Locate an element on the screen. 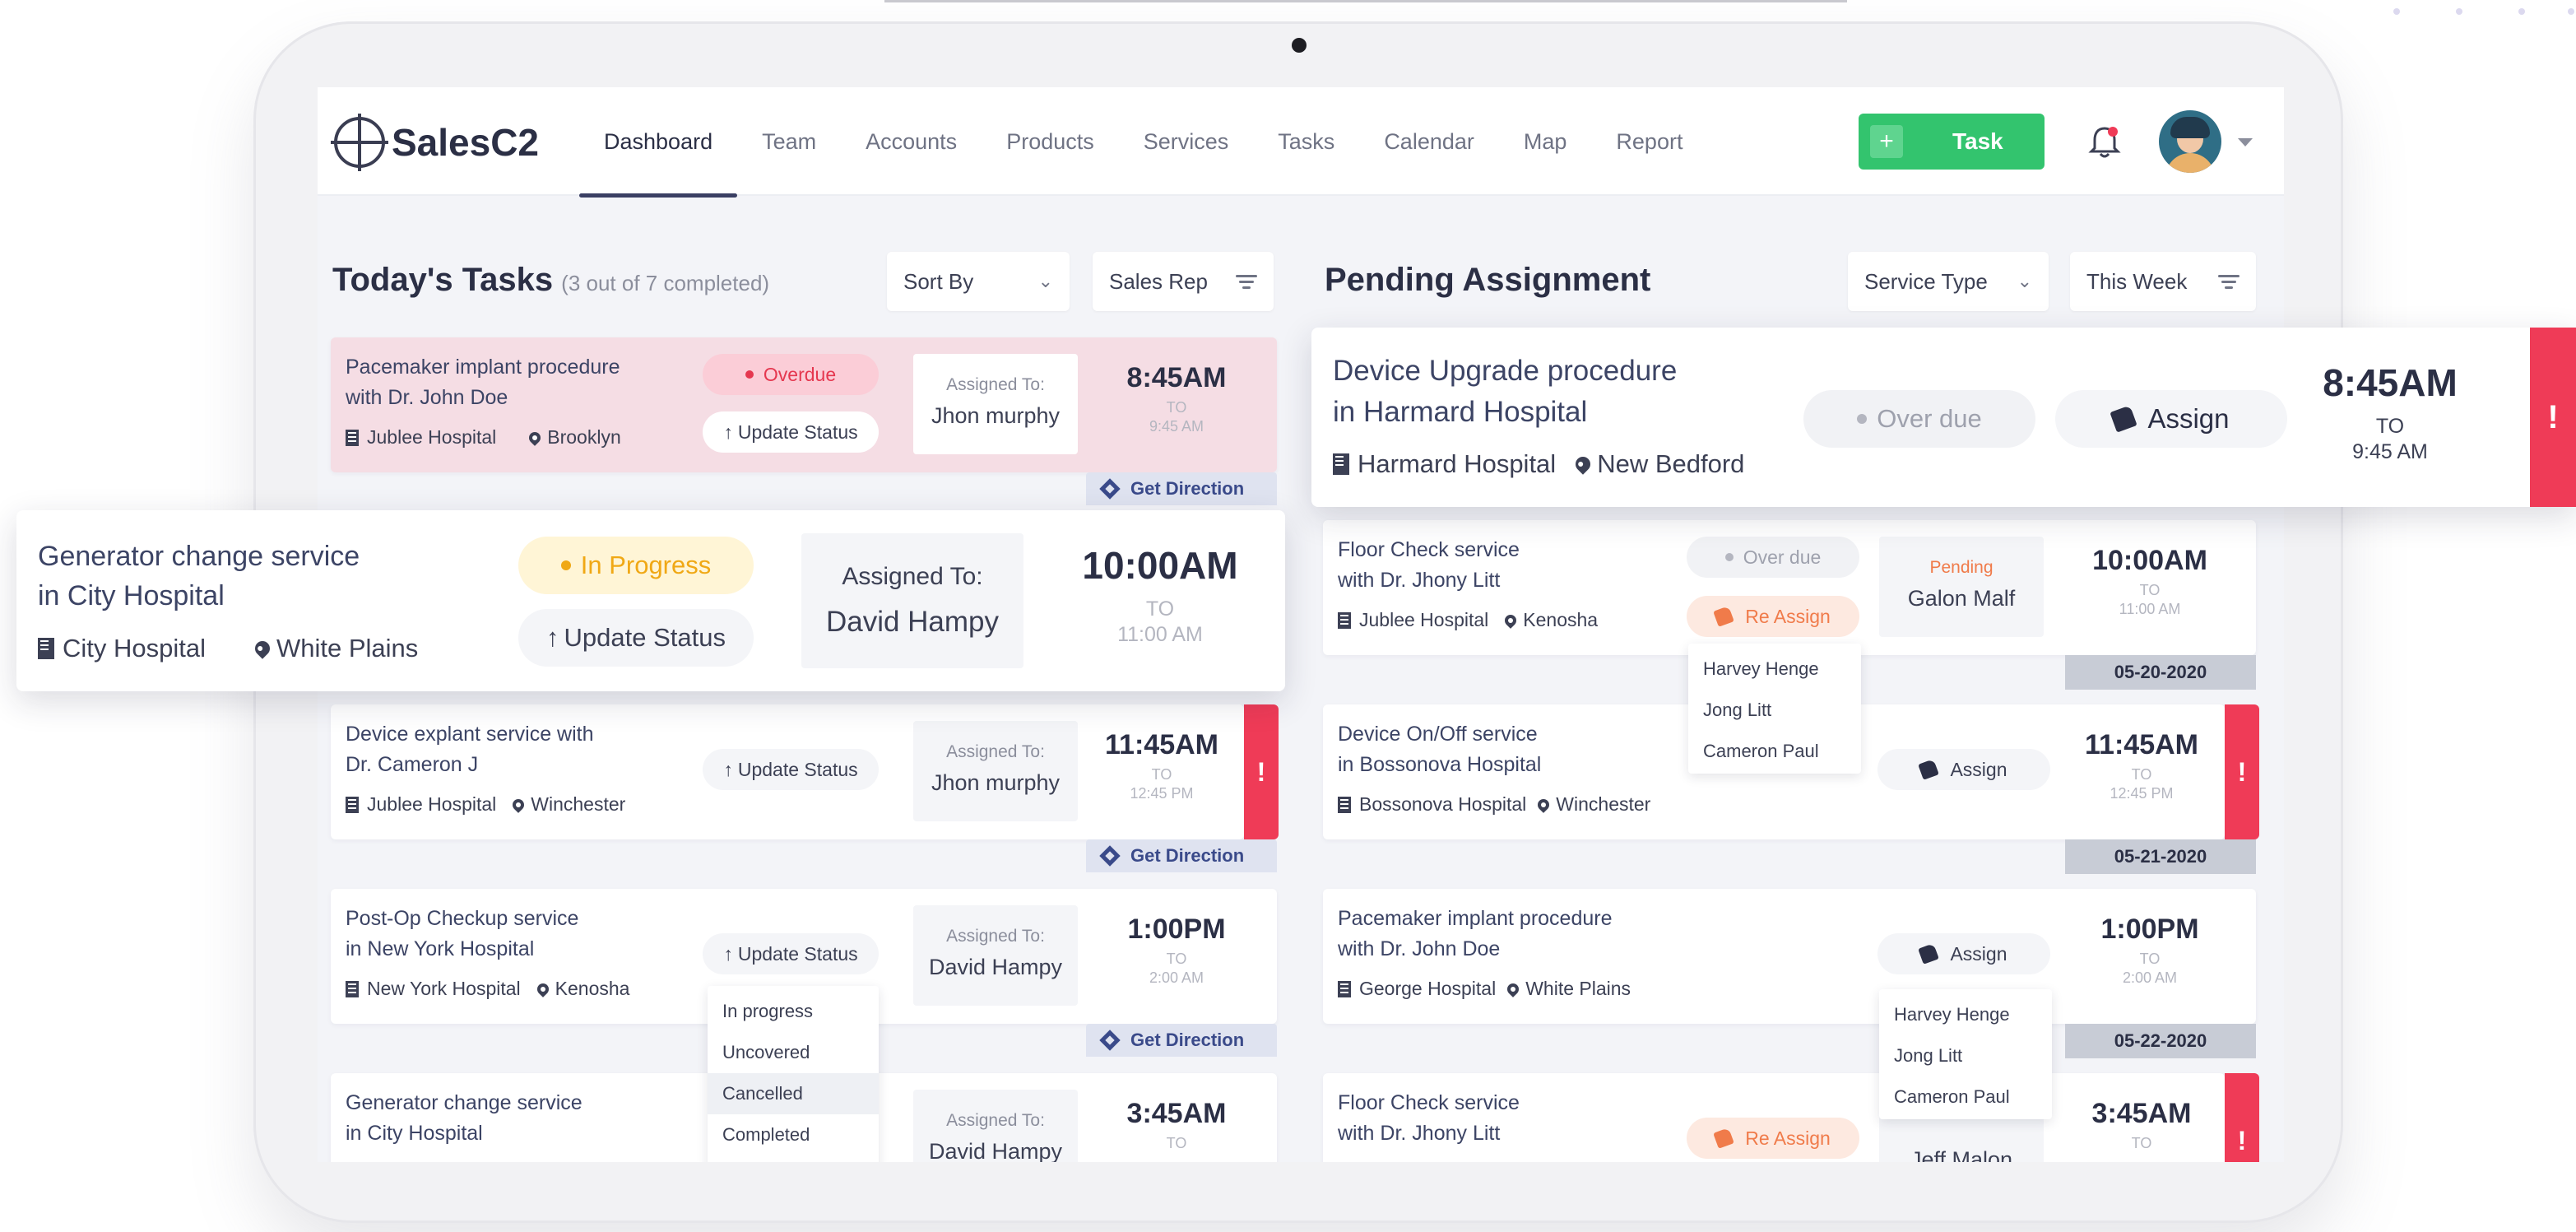 This screenshot has height=1232, width=2576. completed-count: (3 out of 7 completed) is located at coordinates (665, 283).